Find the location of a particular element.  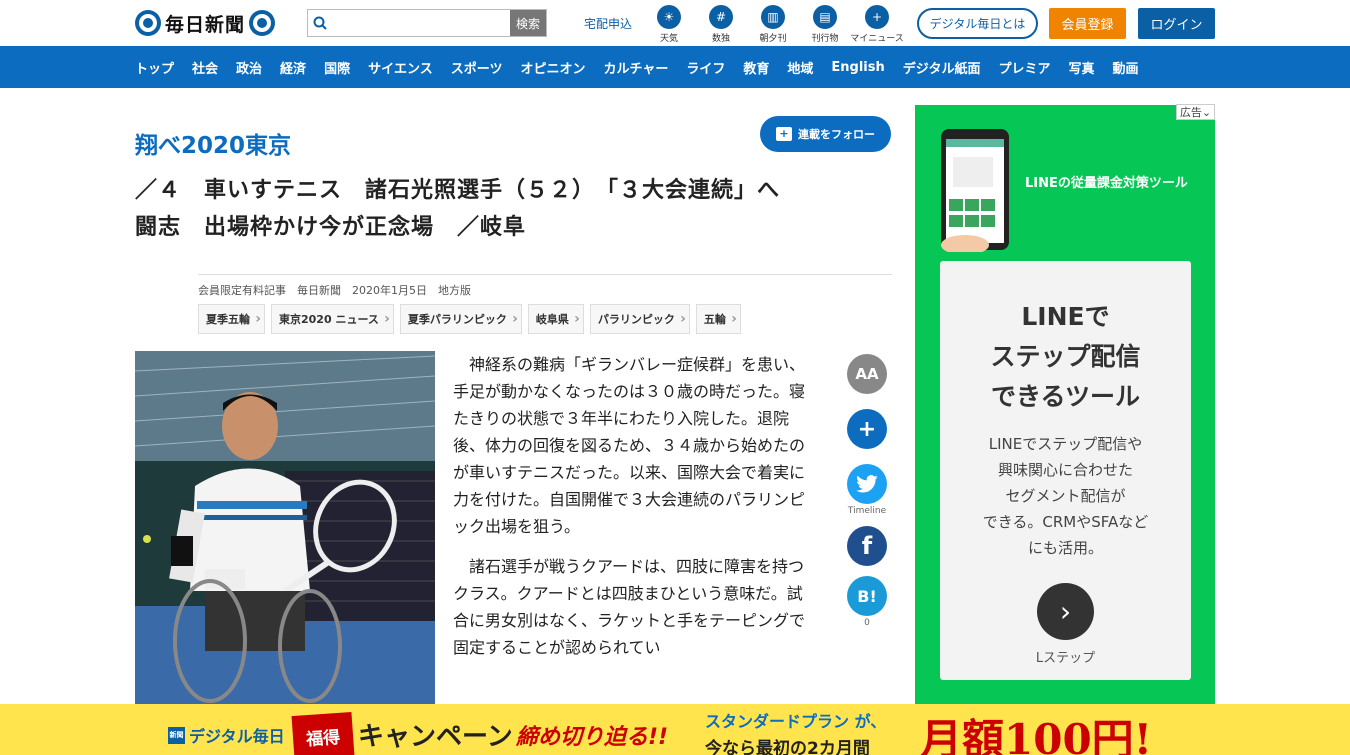

weather-label: 天気 is located at coordinates (668, 39).